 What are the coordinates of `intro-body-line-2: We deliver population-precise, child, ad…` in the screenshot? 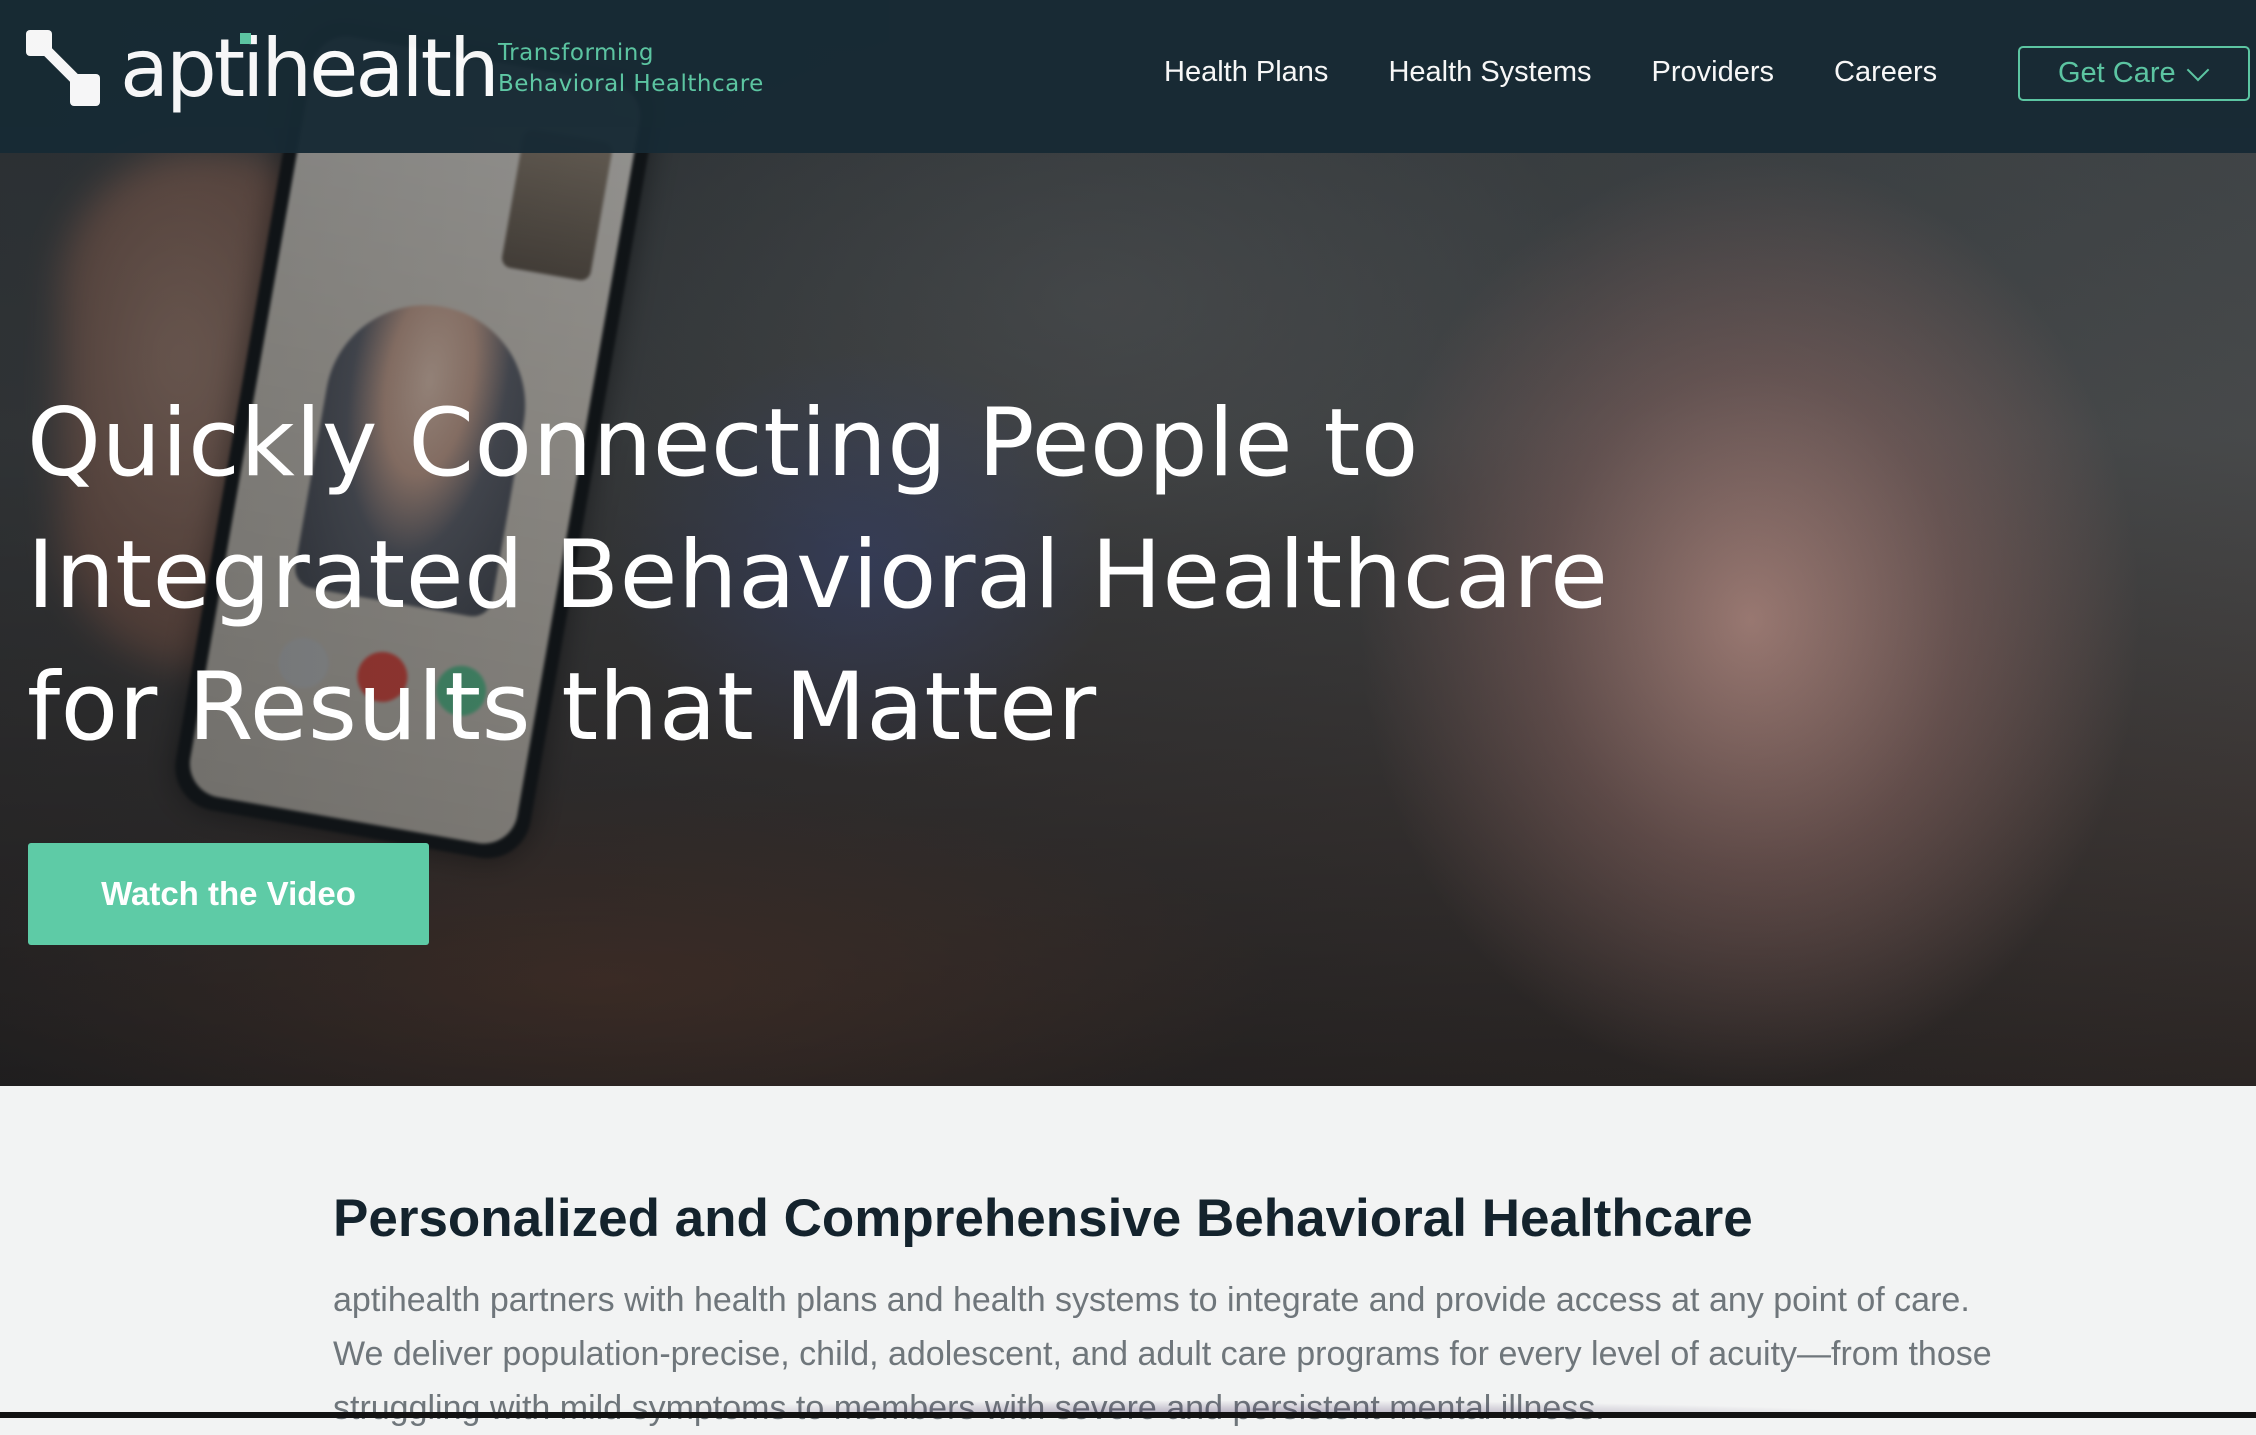 It's located at (1162, 1354).